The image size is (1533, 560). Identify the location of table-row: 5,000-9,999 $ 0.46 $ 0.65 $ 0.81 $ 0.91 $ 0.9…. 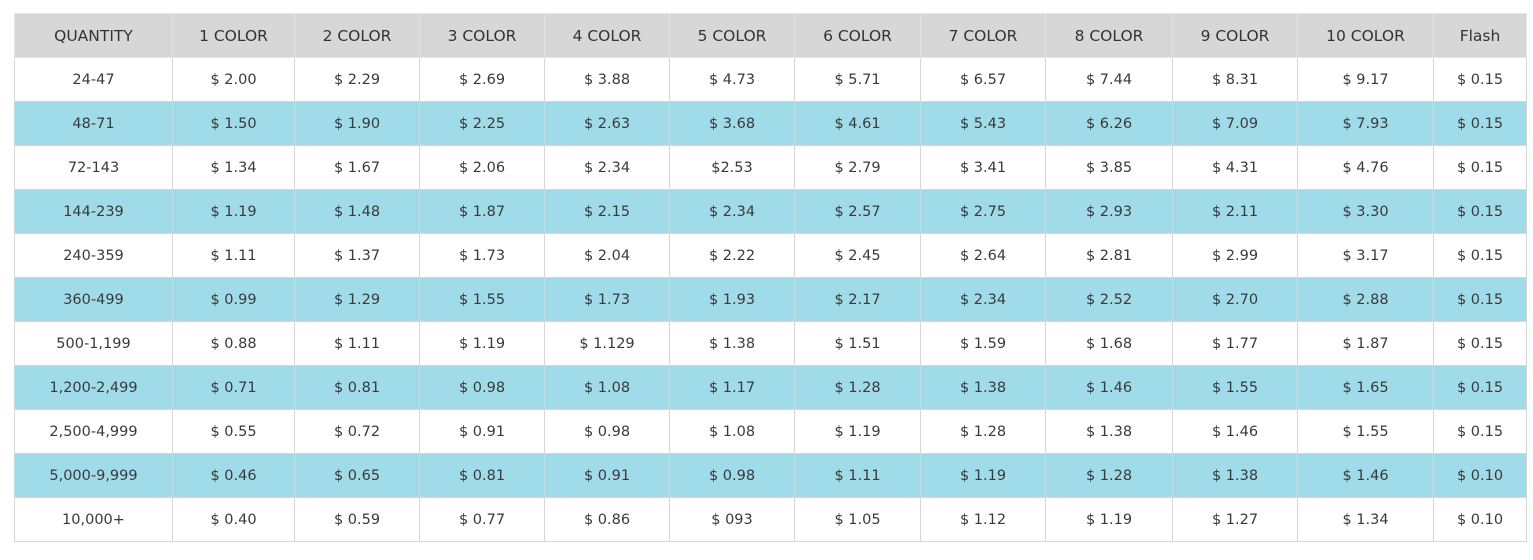
(770, 475).